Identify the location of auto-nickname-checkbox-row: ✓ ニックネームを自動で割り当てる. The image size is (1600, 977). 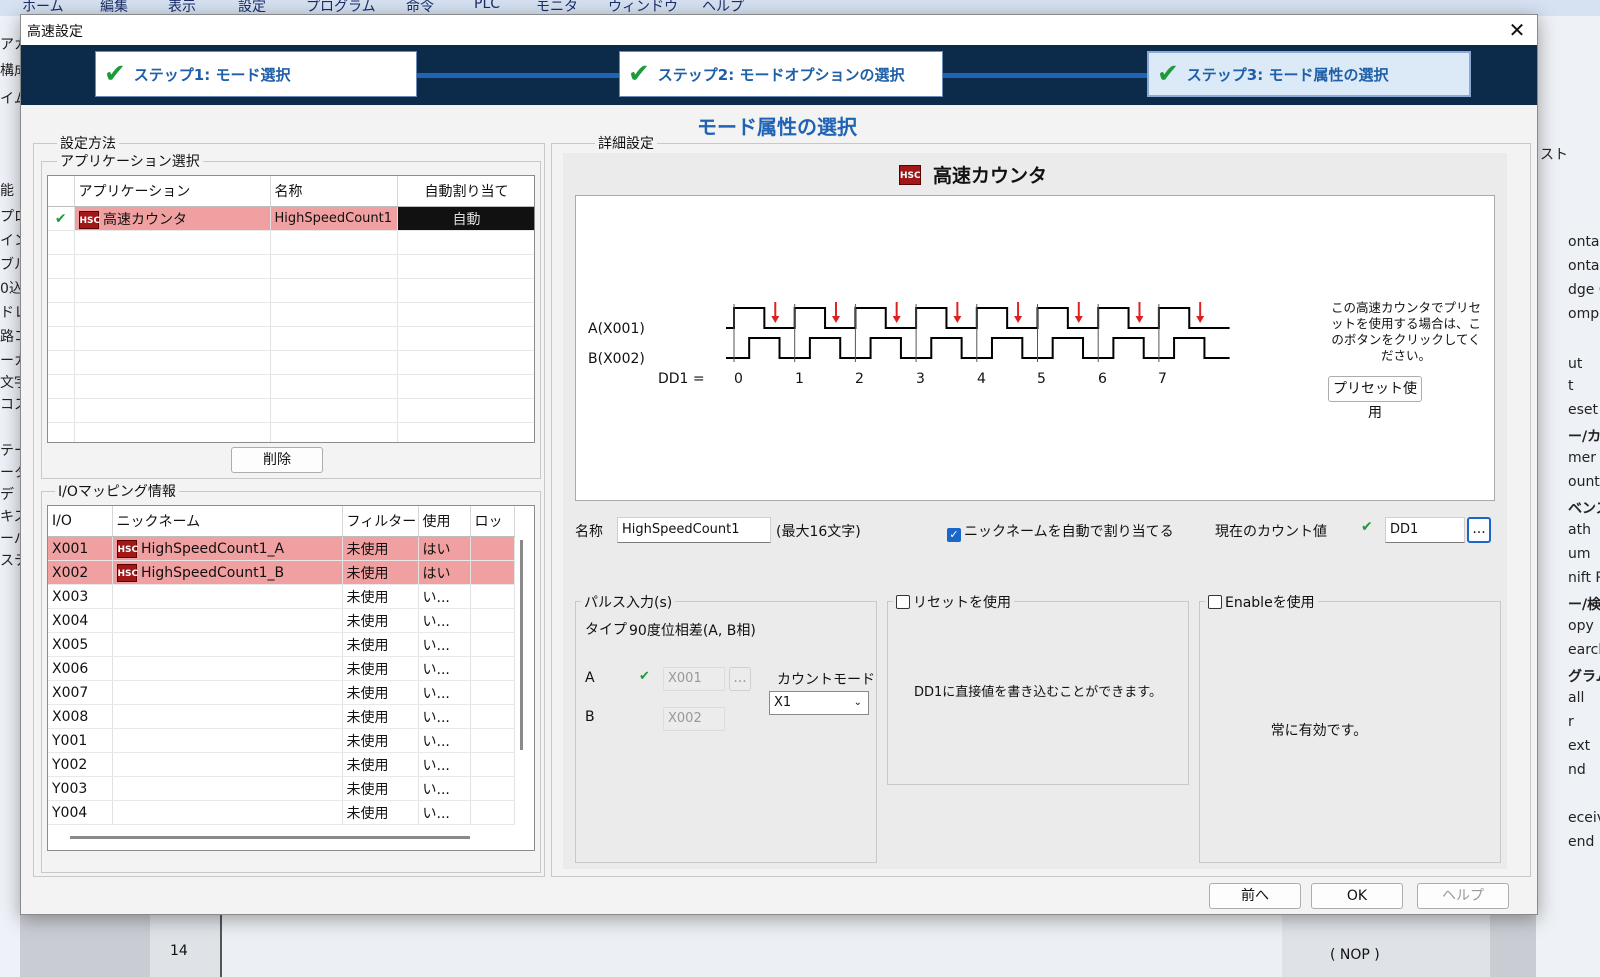
(1060, 531).